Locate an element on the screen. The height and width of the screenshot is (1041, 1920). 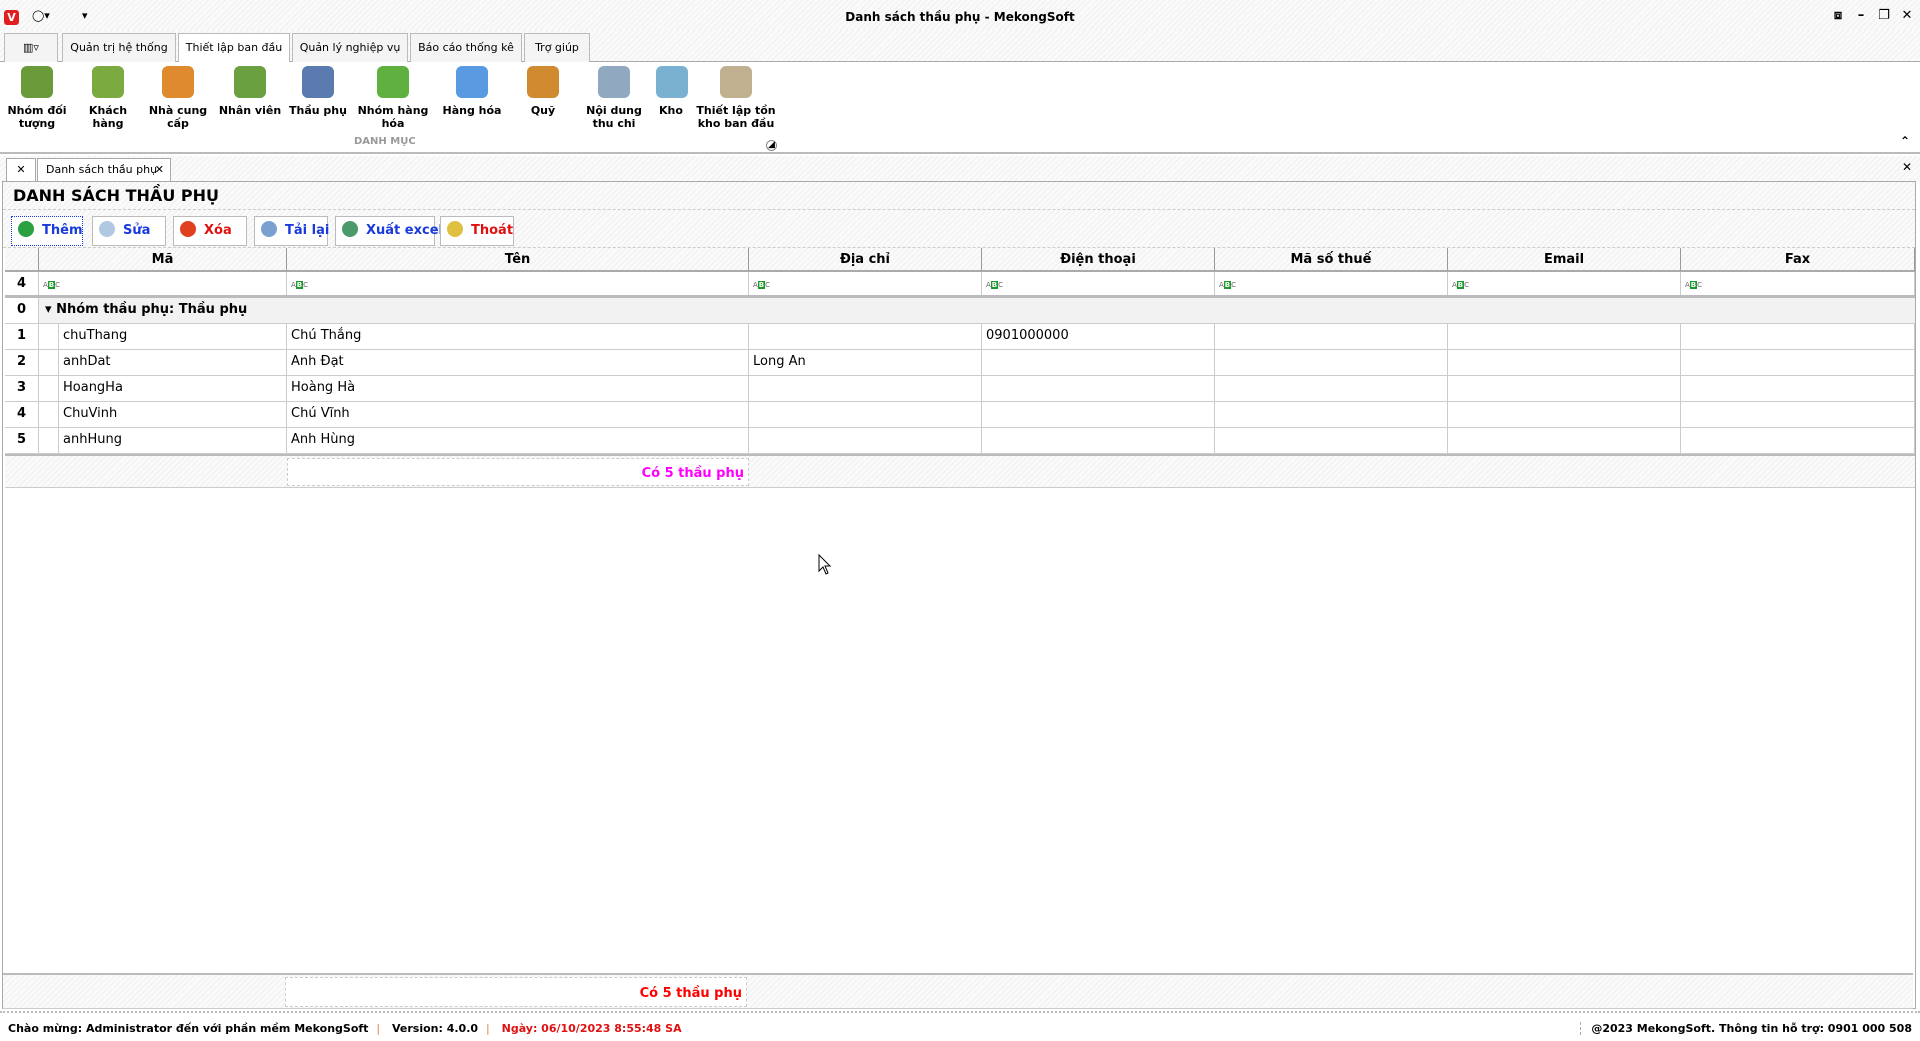
ribbon-item-7: Quỹ is located at coordinates (543, 91).